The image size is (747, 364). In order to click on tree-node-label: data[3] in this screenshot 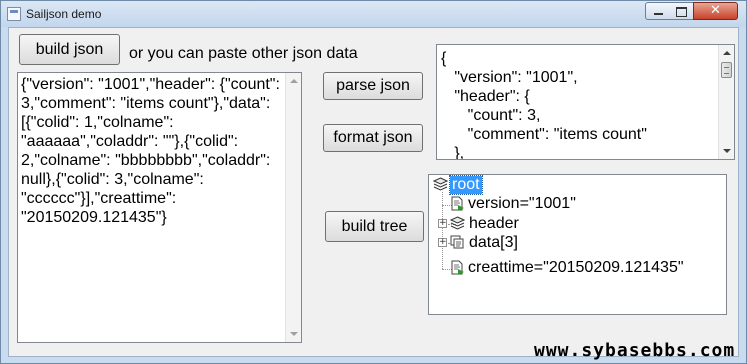, I will do `click(493, 242)`.